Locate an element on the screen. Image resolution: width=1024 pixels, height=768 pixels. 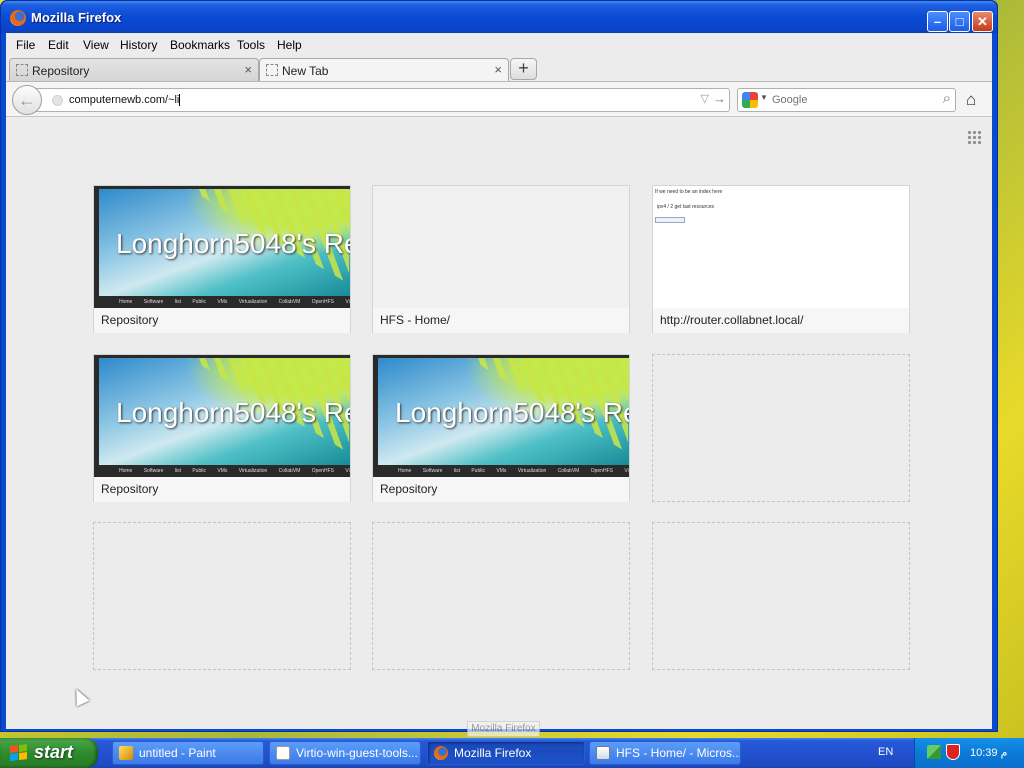
tab-new-tab: New Tab × is located at coordinates (384, 70).